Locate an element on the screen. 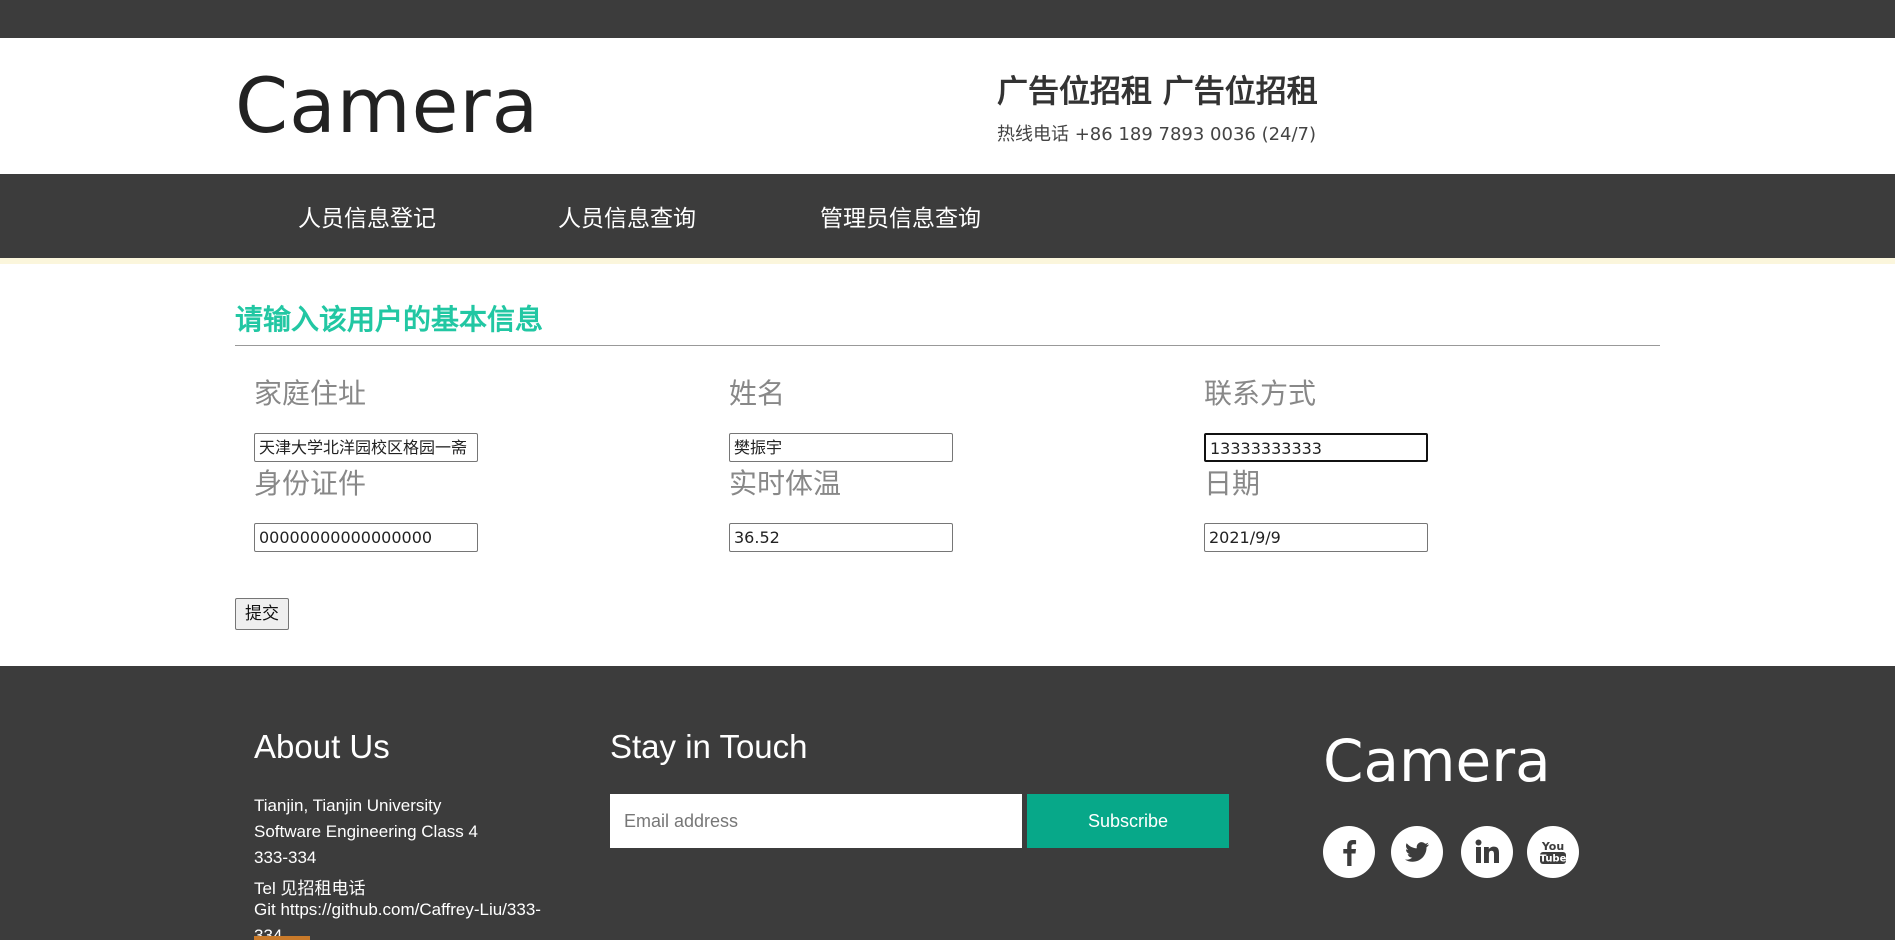 The width and height of the screenshot is (1895, 946). svg-text: Tube is located at coordinates (1553, 859).